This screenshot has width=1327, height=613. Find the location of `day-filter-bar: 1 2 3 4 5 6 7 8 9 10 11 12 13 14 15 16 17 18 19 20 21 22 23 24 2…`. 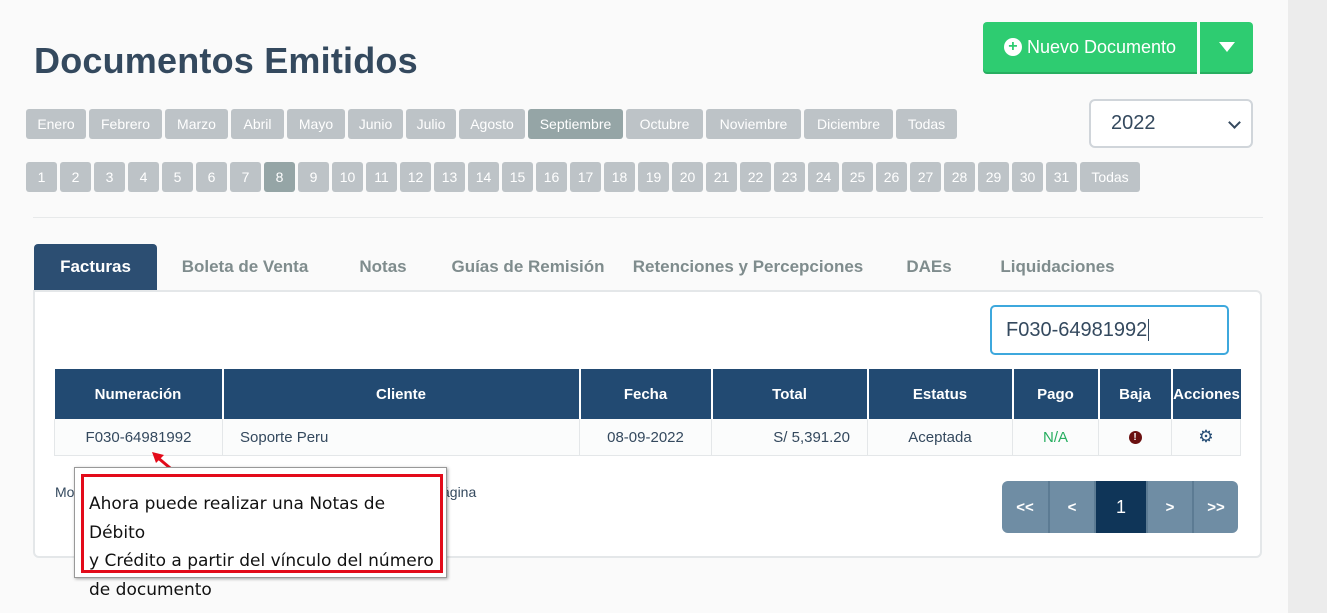

day-filter-bar: 1 2 3 4 5 6 7 8 9 10 11 12 13 14 15 16 17 18 19 20 21 22 23 24 2… is located at coordinates (584, 177).